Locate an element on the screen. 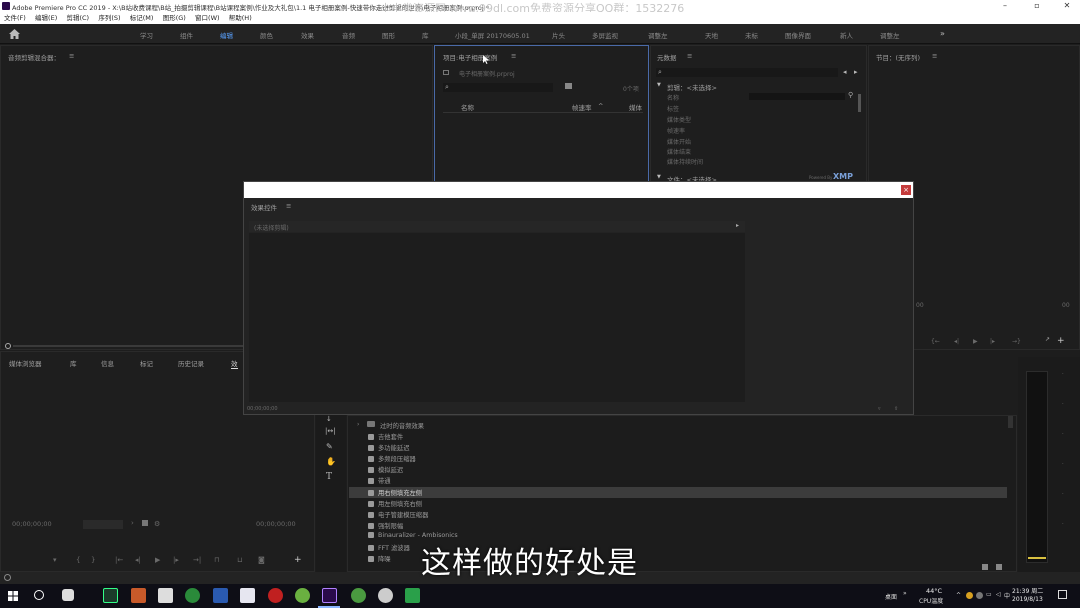  metadata-search-input is located at coordinates (747, 72).